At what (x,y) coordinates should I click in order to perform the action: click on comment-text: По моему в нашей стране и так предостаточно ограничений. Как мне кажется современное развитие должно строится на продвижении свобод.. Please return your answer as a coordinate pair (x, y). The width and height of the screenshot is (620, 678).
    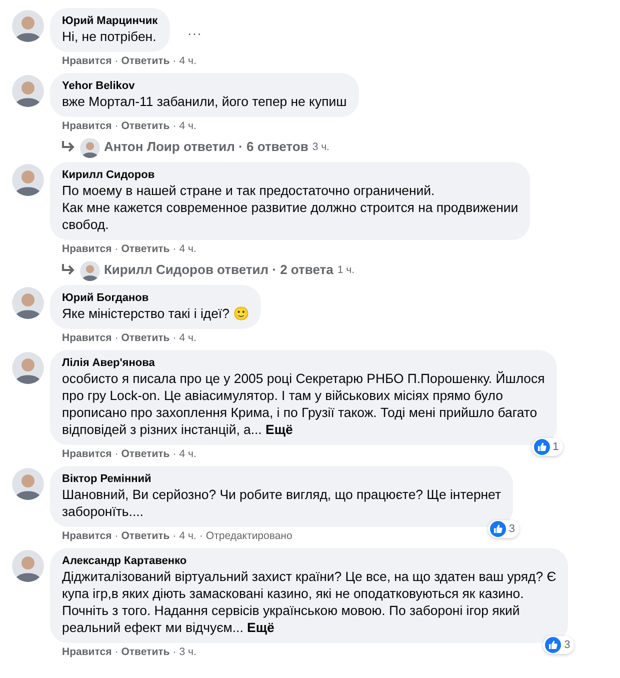
    Looking at the image, I should click on (290, 207).